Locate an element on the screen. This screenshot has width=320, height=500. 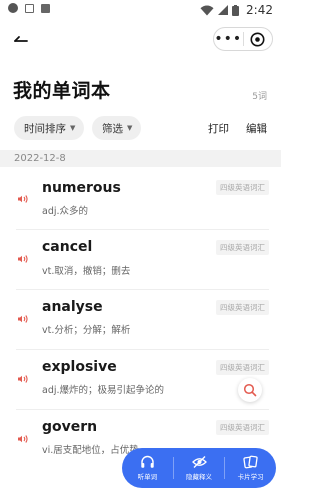
more-button: ••• is located at coordinates (228, 39).